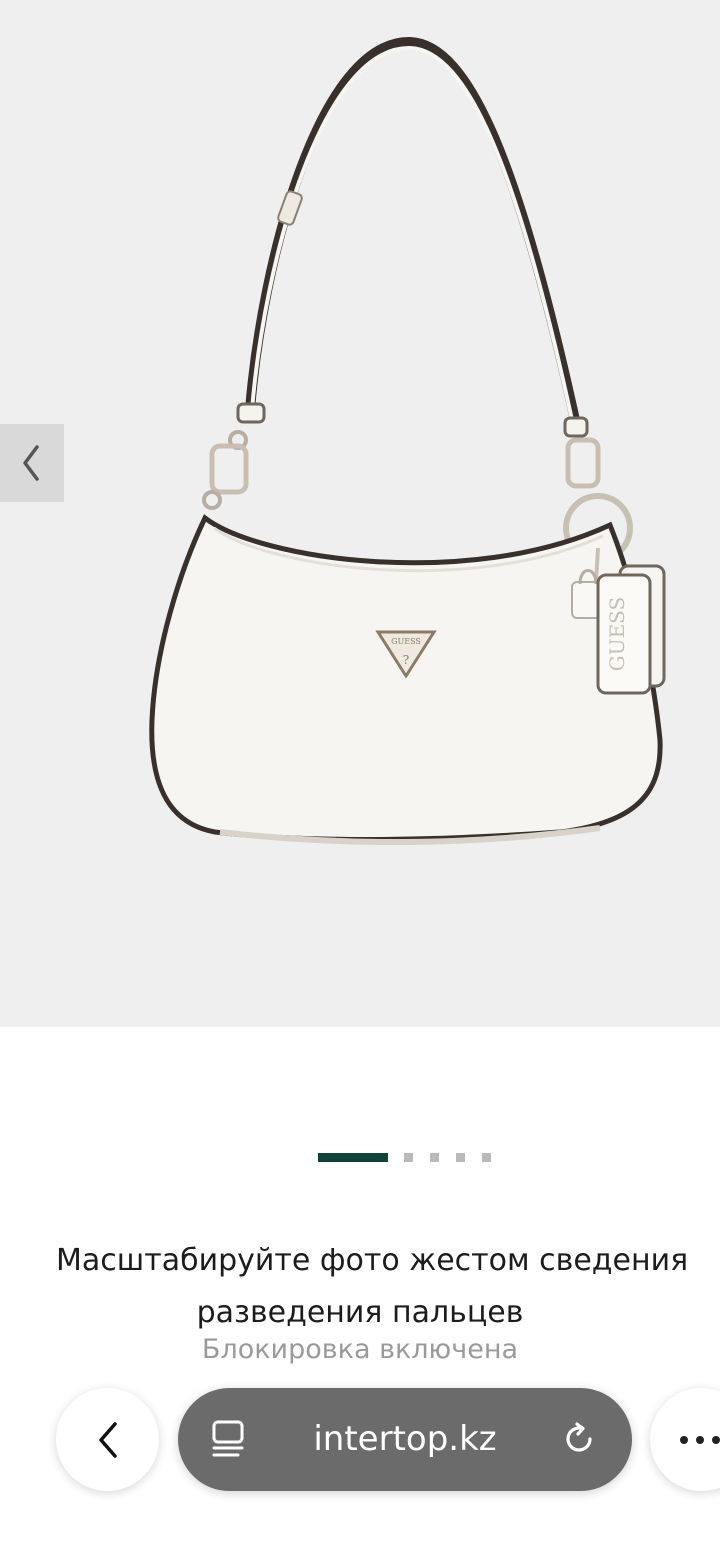 The image size is (720, 1558). I want to click on back-button, so click(107, 1439).